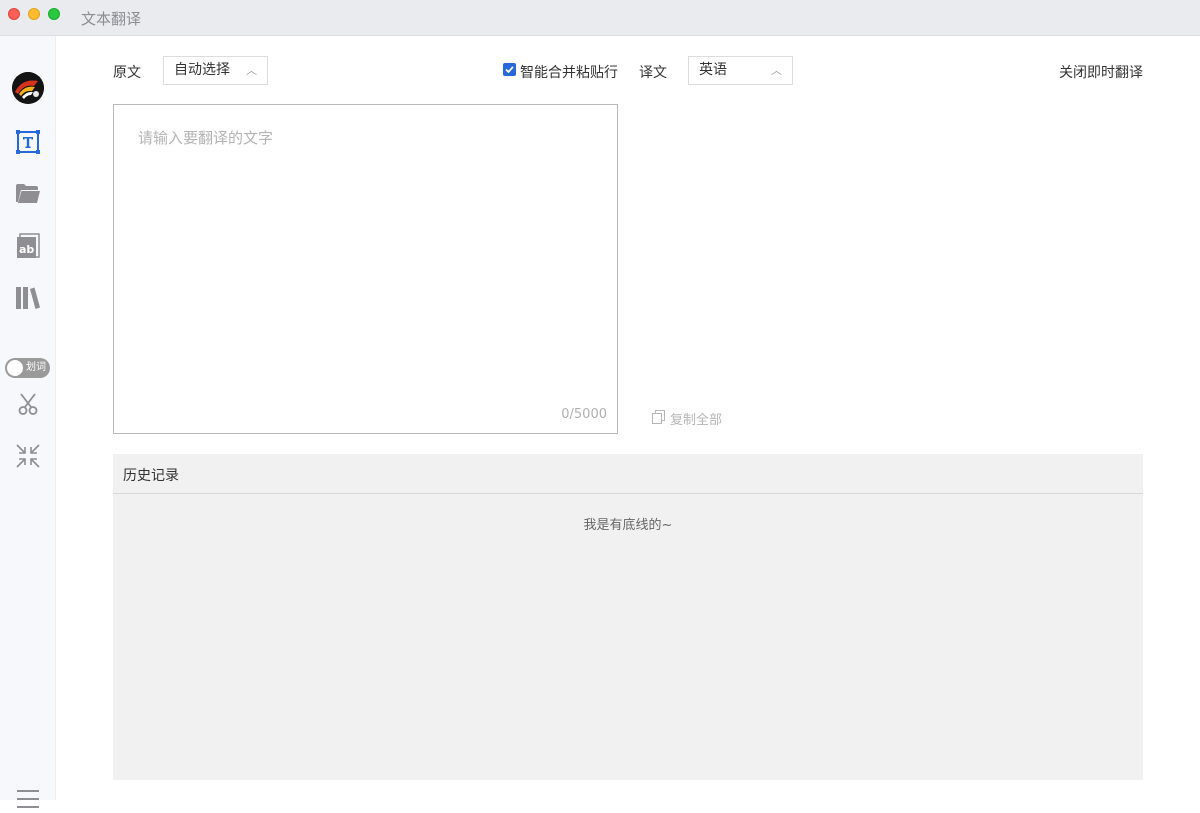 This screenshot has height=813, width=1200. What do you see at coordinates (628, 474) in the screenshot?
I see `history-header: 历史记录` at bounding box center [628, 474].